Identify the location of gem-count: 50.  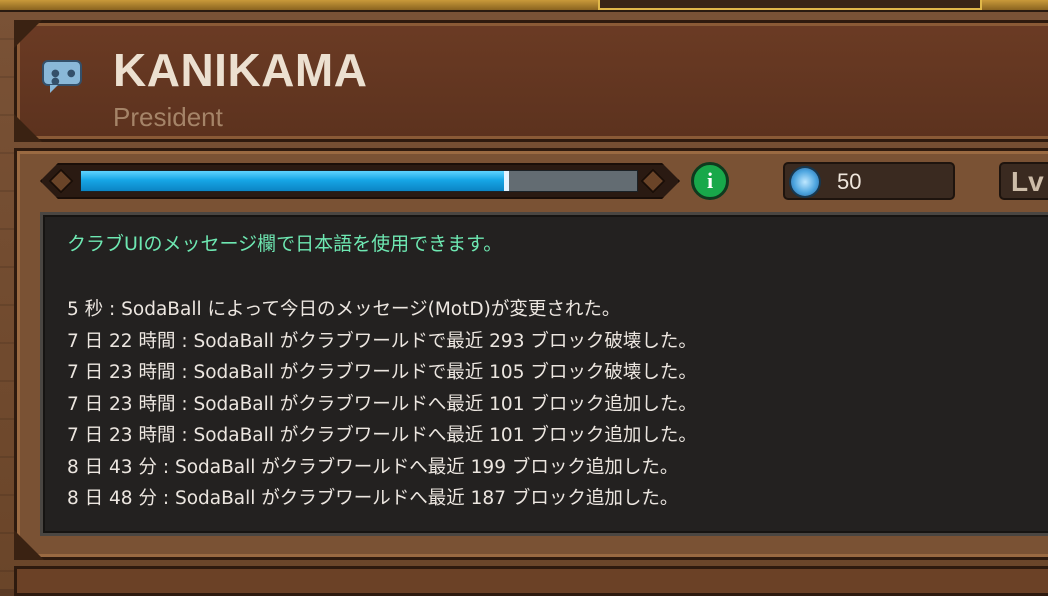
(849, 181).